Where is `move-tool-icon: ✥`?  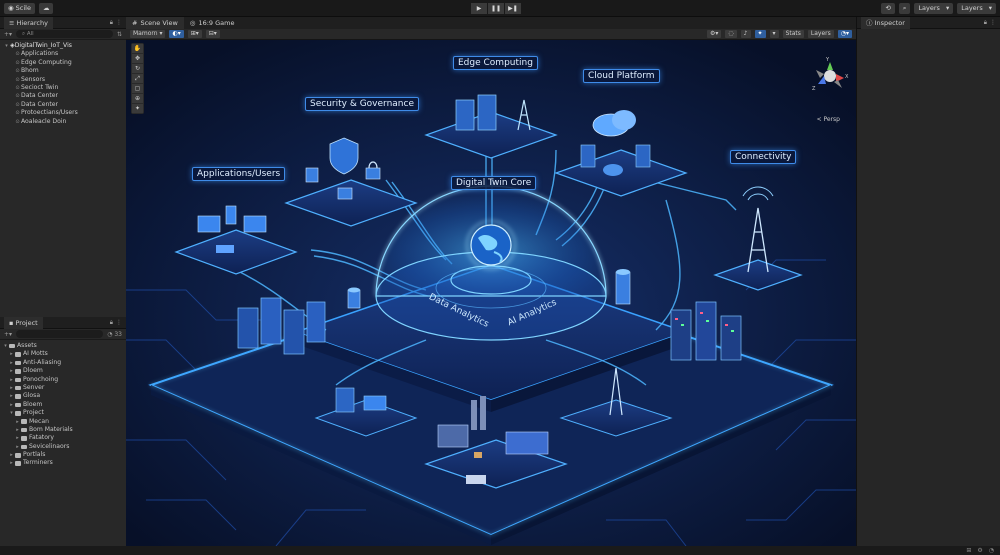 move-tool-icon: ✥ is located at coordinates (137, 58).